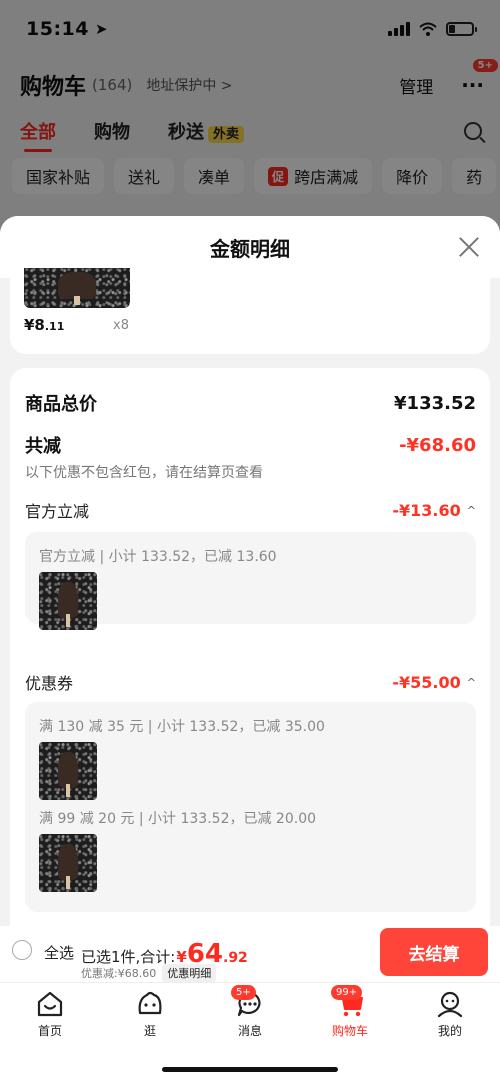  Describe the element at coordinates (250, 403) in the screenshot. I see `total-row: 商品总价 ¥133.52` at that location.